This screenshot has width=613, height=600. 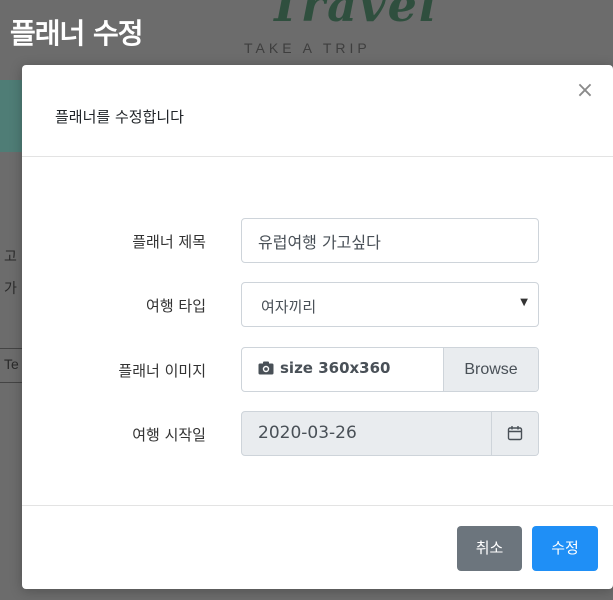 What do you see at coordinates (289, 307) in the screenshot?
I see `trip-type-value: 여자끼리` at bounding box center [289, 307].